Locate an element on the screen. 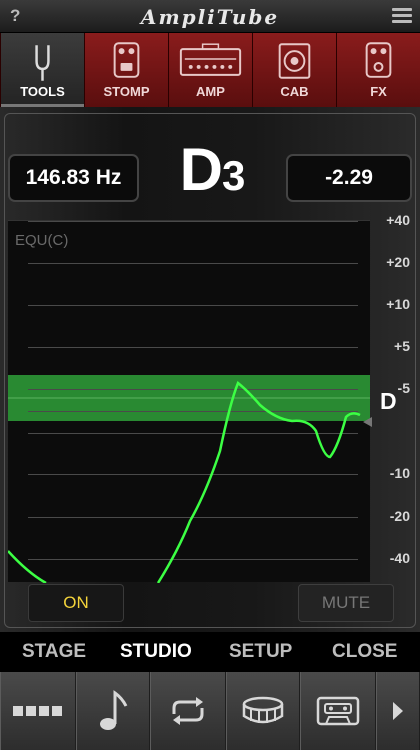 This screenshot has width=420, height=750. temperament-label: EQU(C) is located at coordinates (42, 240).